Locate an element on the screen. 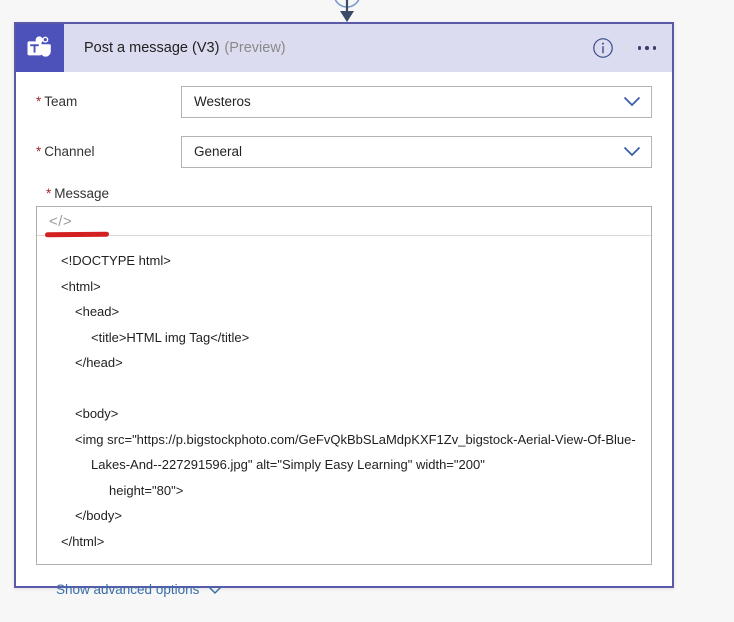 This screenshot has height=622, width=734. info-button is located at coordinates (603, 48).